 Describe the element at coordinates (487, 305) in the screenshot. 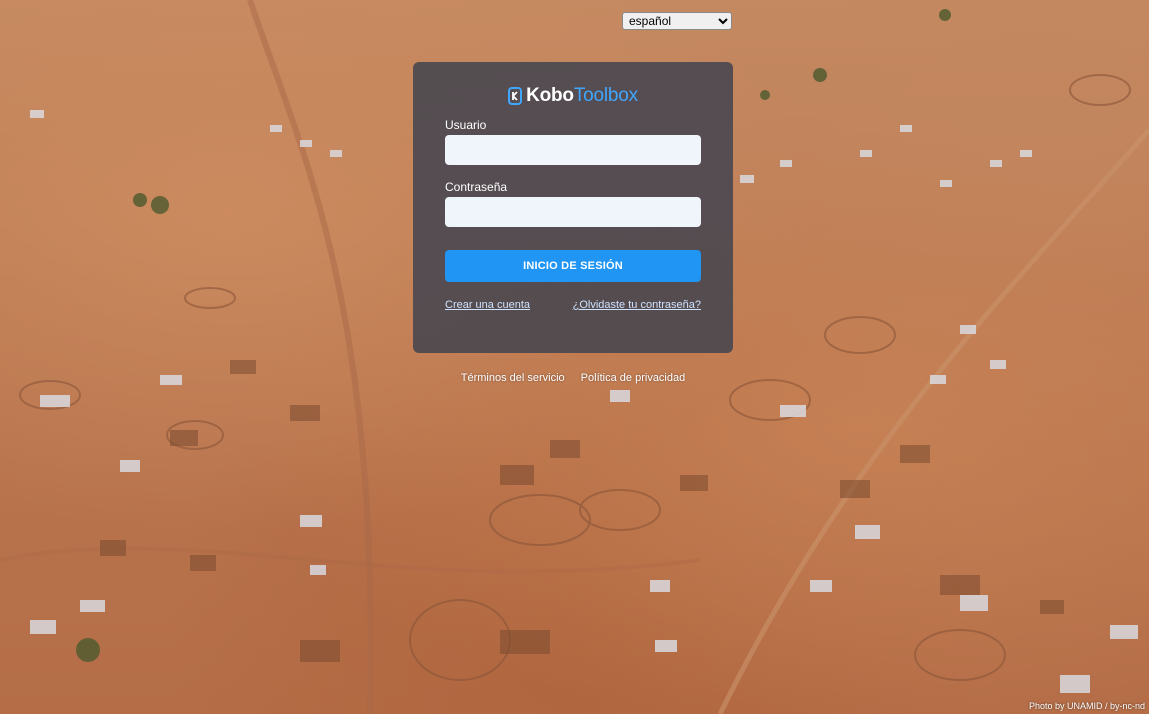

I see `create-account-link: Crear una cuenta` at that location.